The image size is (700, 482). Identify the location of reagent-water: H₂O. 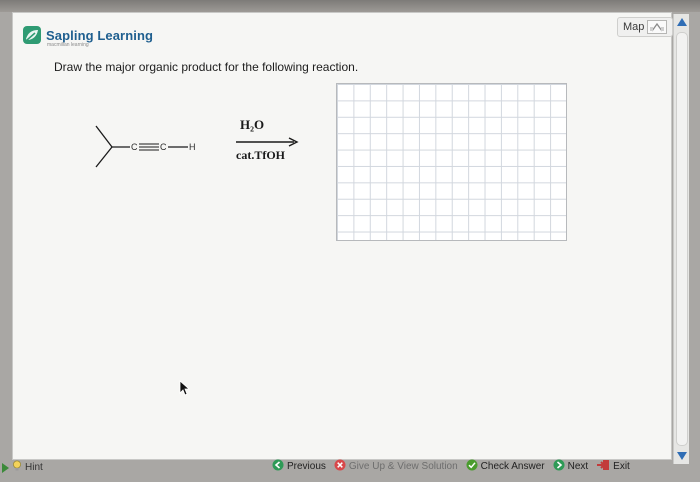
(252, 124).